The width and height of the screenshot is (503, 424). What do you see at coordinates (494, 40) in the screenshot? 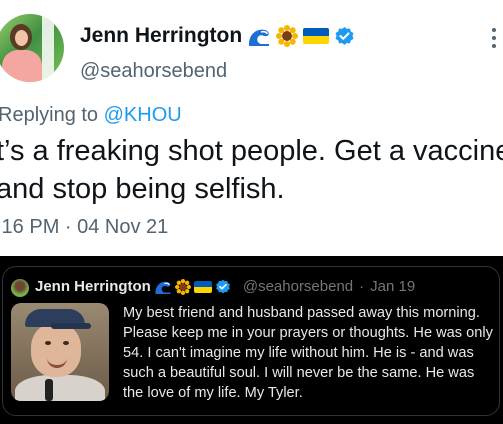
I see `more-icon` at bounding box center [494, 40].